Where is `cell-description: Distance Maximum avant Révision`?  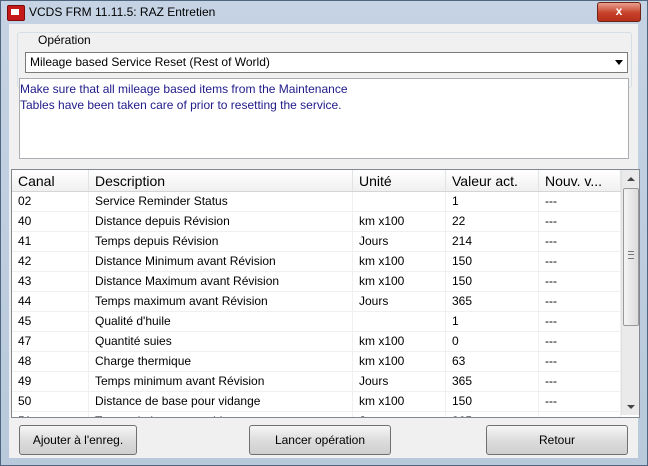 cell-description: Distance Maximum avant Révision is located at coordinates (221, 281).